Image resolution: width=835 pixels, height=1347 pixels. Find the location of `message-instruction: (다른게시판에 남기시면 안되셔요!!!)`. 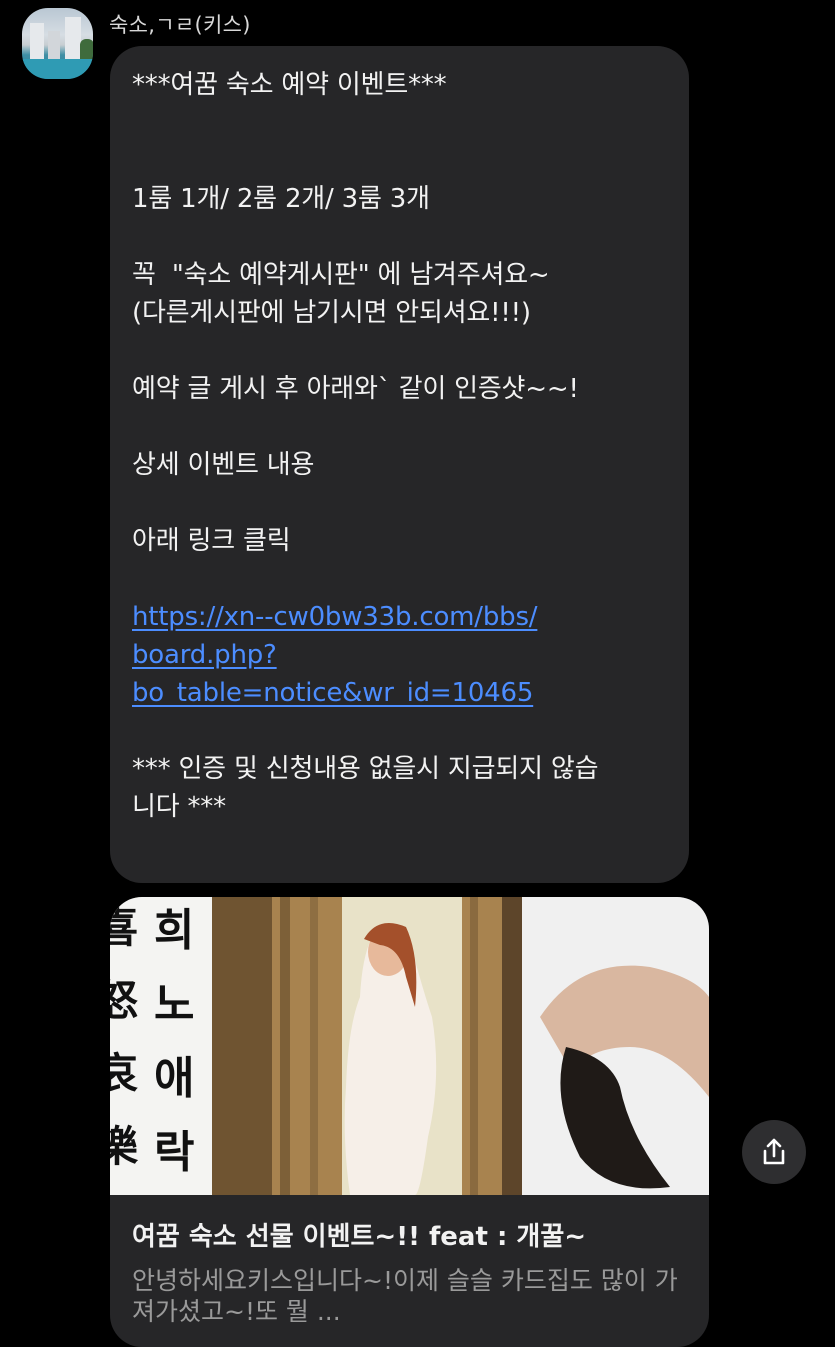

message-instruction: (다른게시판에 남기시면 안되셔요!!!) is located at coordinates (331, 313).